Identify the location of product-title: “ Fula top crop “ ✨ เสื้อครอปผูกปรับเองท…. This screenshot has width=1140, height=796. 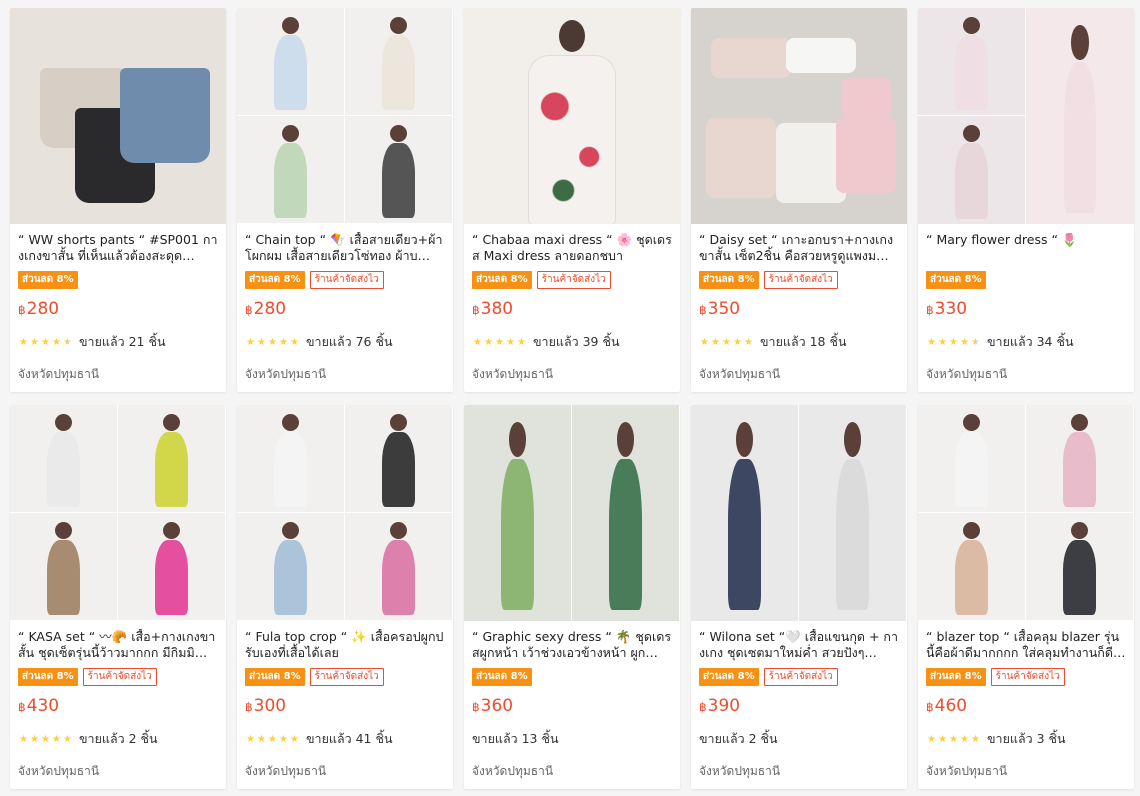
(345, 645).